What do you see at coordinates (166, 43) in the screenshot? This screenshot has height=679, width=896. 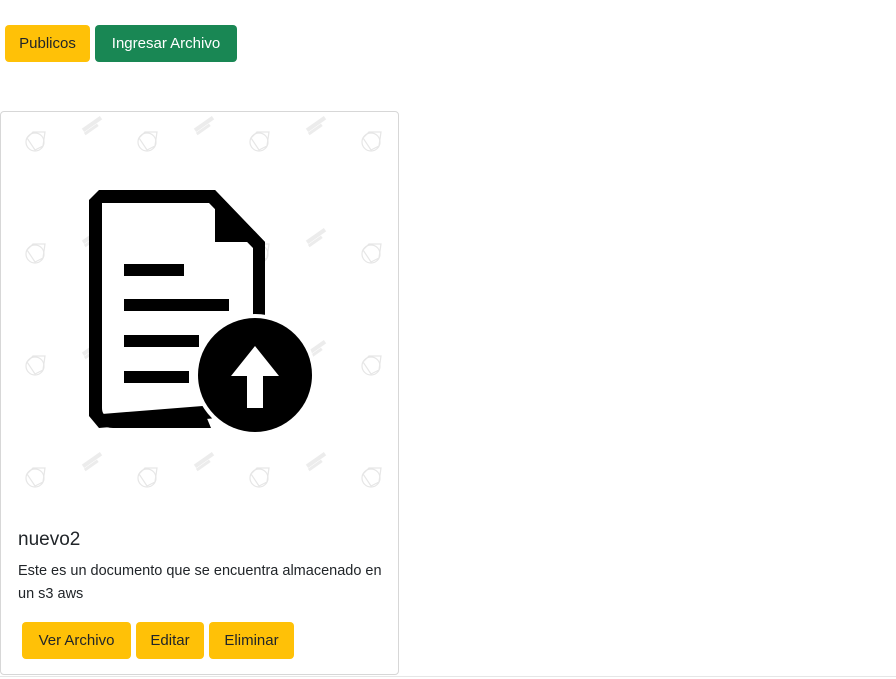 I see `ingresar-archivo-button: Ingresar Archivo` at bounding box center [166, 43].